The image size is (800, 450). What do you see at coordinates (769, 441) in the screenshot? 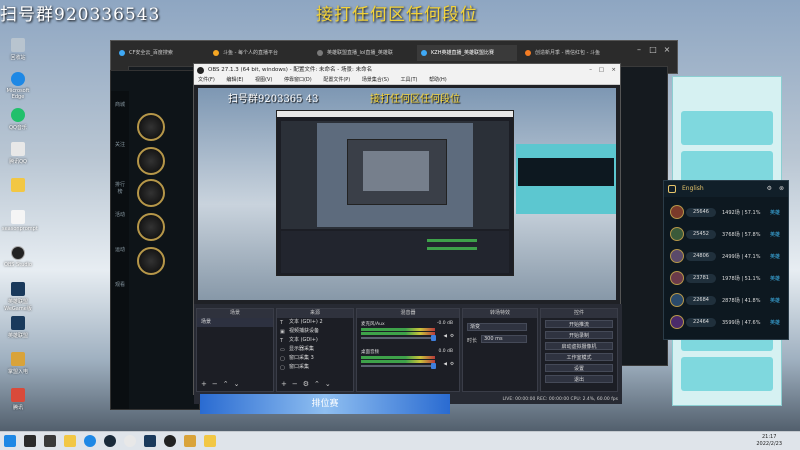
I see `taskbar-clock: 21:17 2022/2/23` at bounding box center [769, 441].